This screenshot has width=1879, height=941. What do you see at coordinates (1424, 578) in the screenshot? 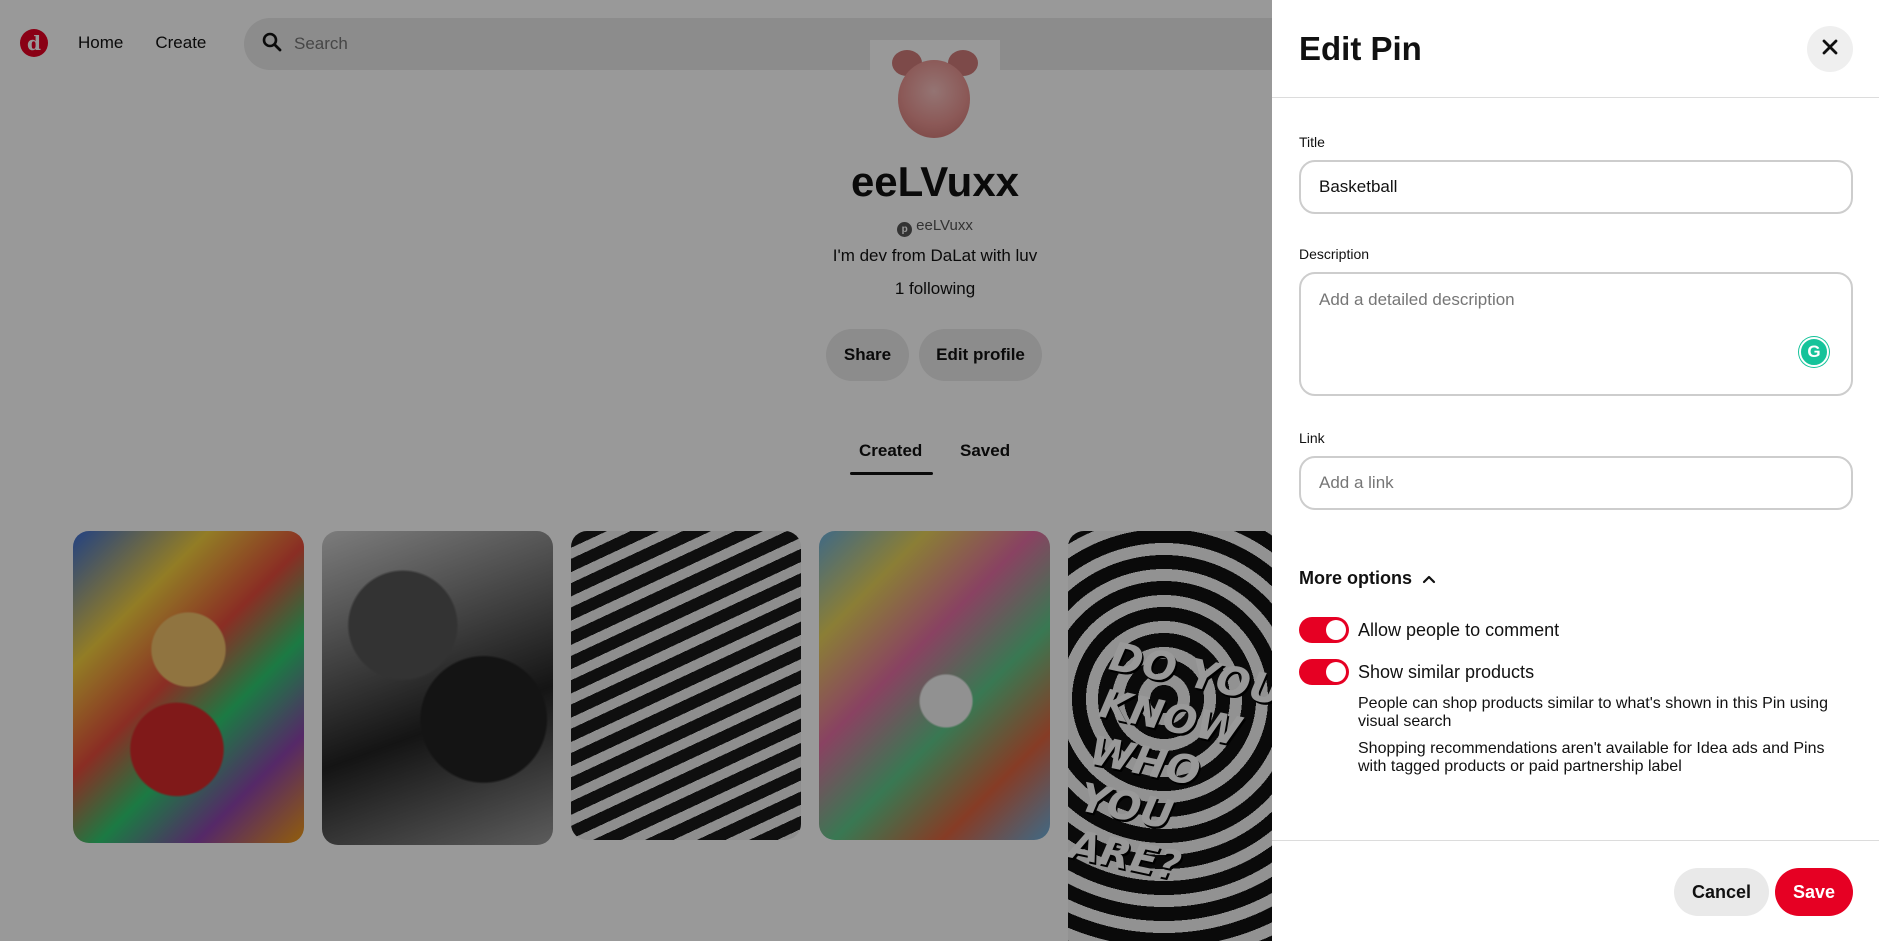
I see `chevron-up-icon` at bounding box center [1424, 578].